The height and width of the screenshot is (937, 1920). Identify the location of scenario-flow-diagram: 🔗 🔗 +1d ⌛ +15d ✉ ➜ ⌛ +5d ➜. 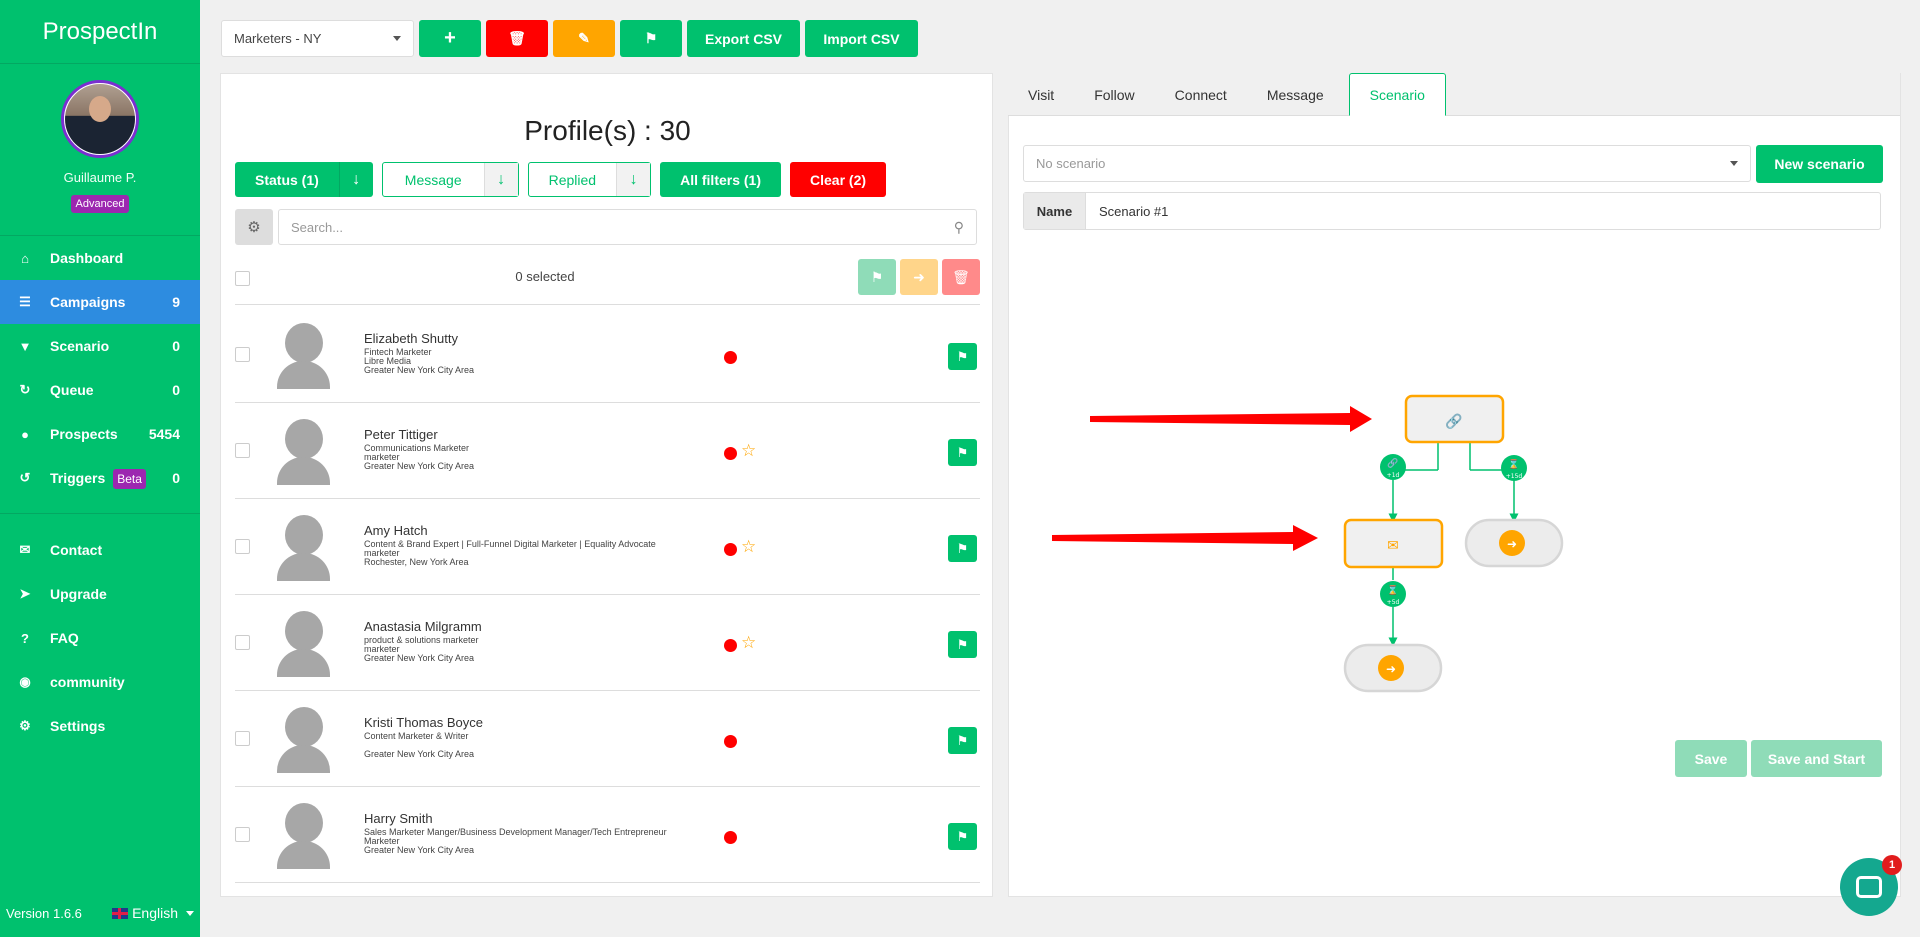
(1308, 543).